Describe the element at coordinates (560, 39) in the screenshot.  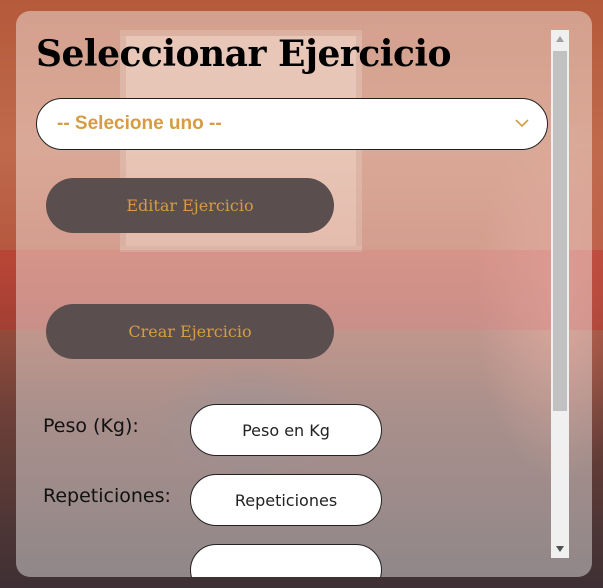
I see `scroll-up-icon` at that location.